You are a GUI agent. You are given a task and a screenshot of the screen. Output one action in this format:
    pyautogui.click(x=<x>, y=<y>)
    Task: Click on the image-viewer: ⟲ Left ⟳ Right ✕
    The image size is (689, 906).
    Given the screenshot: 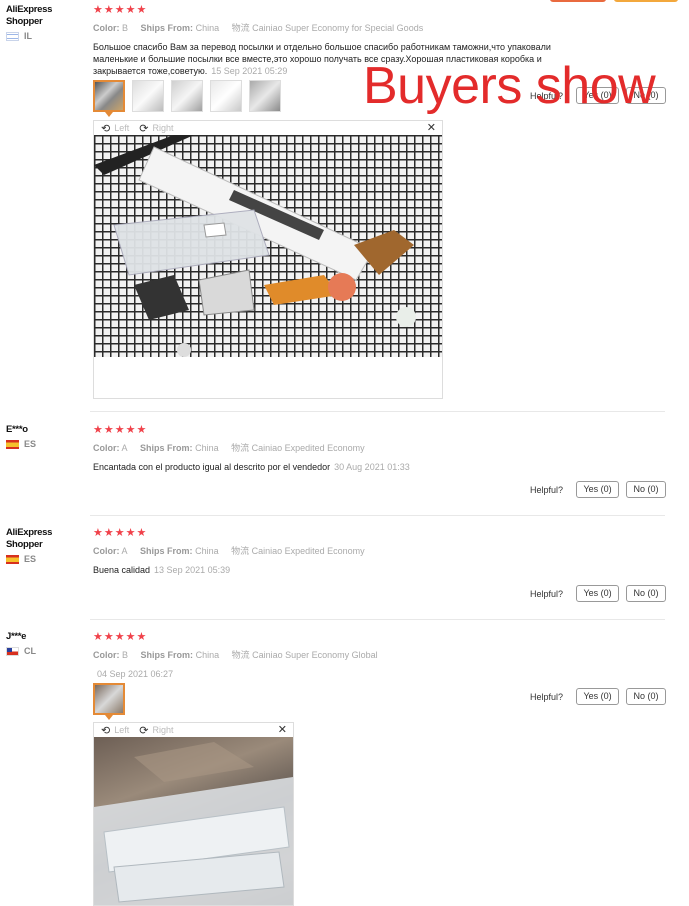 What is the action you would take?
    pyautogui.click(x=193, y=814)
    